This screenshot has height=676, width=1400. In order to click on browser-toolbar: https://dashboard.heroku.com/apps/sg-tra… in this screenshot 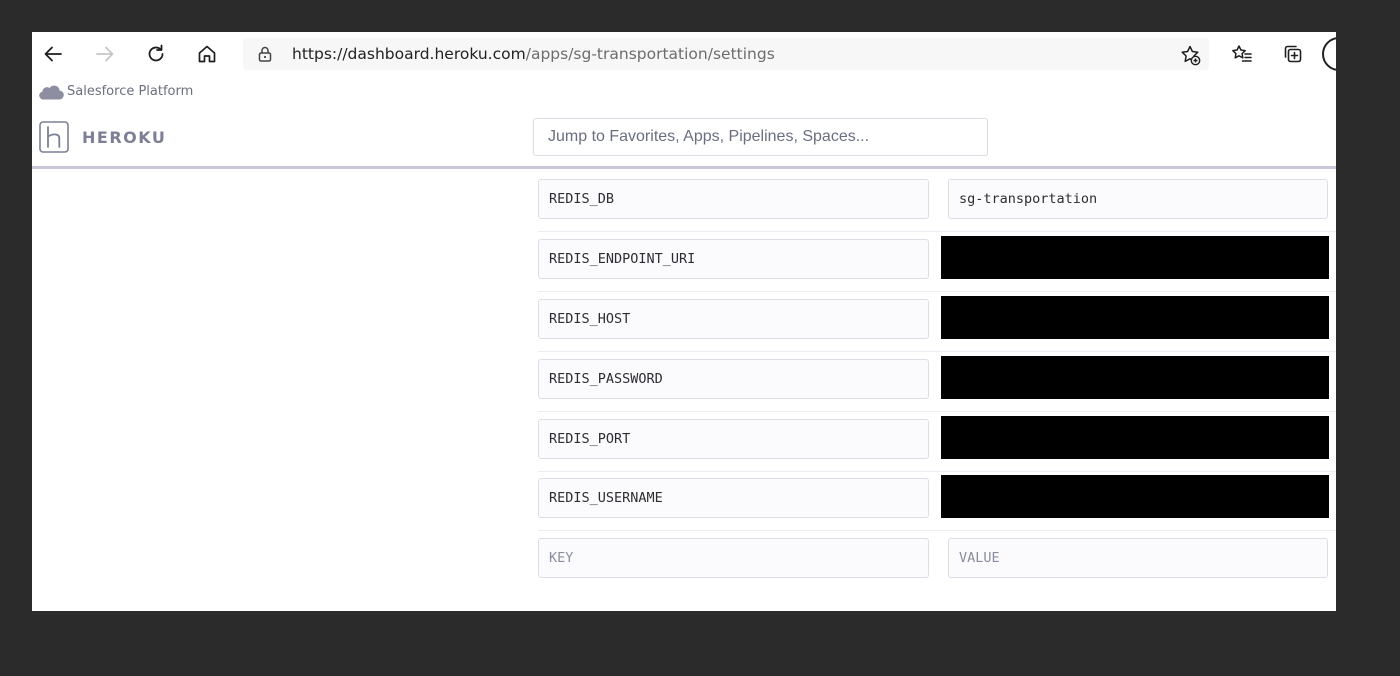, I will do `click(684, 54)`.